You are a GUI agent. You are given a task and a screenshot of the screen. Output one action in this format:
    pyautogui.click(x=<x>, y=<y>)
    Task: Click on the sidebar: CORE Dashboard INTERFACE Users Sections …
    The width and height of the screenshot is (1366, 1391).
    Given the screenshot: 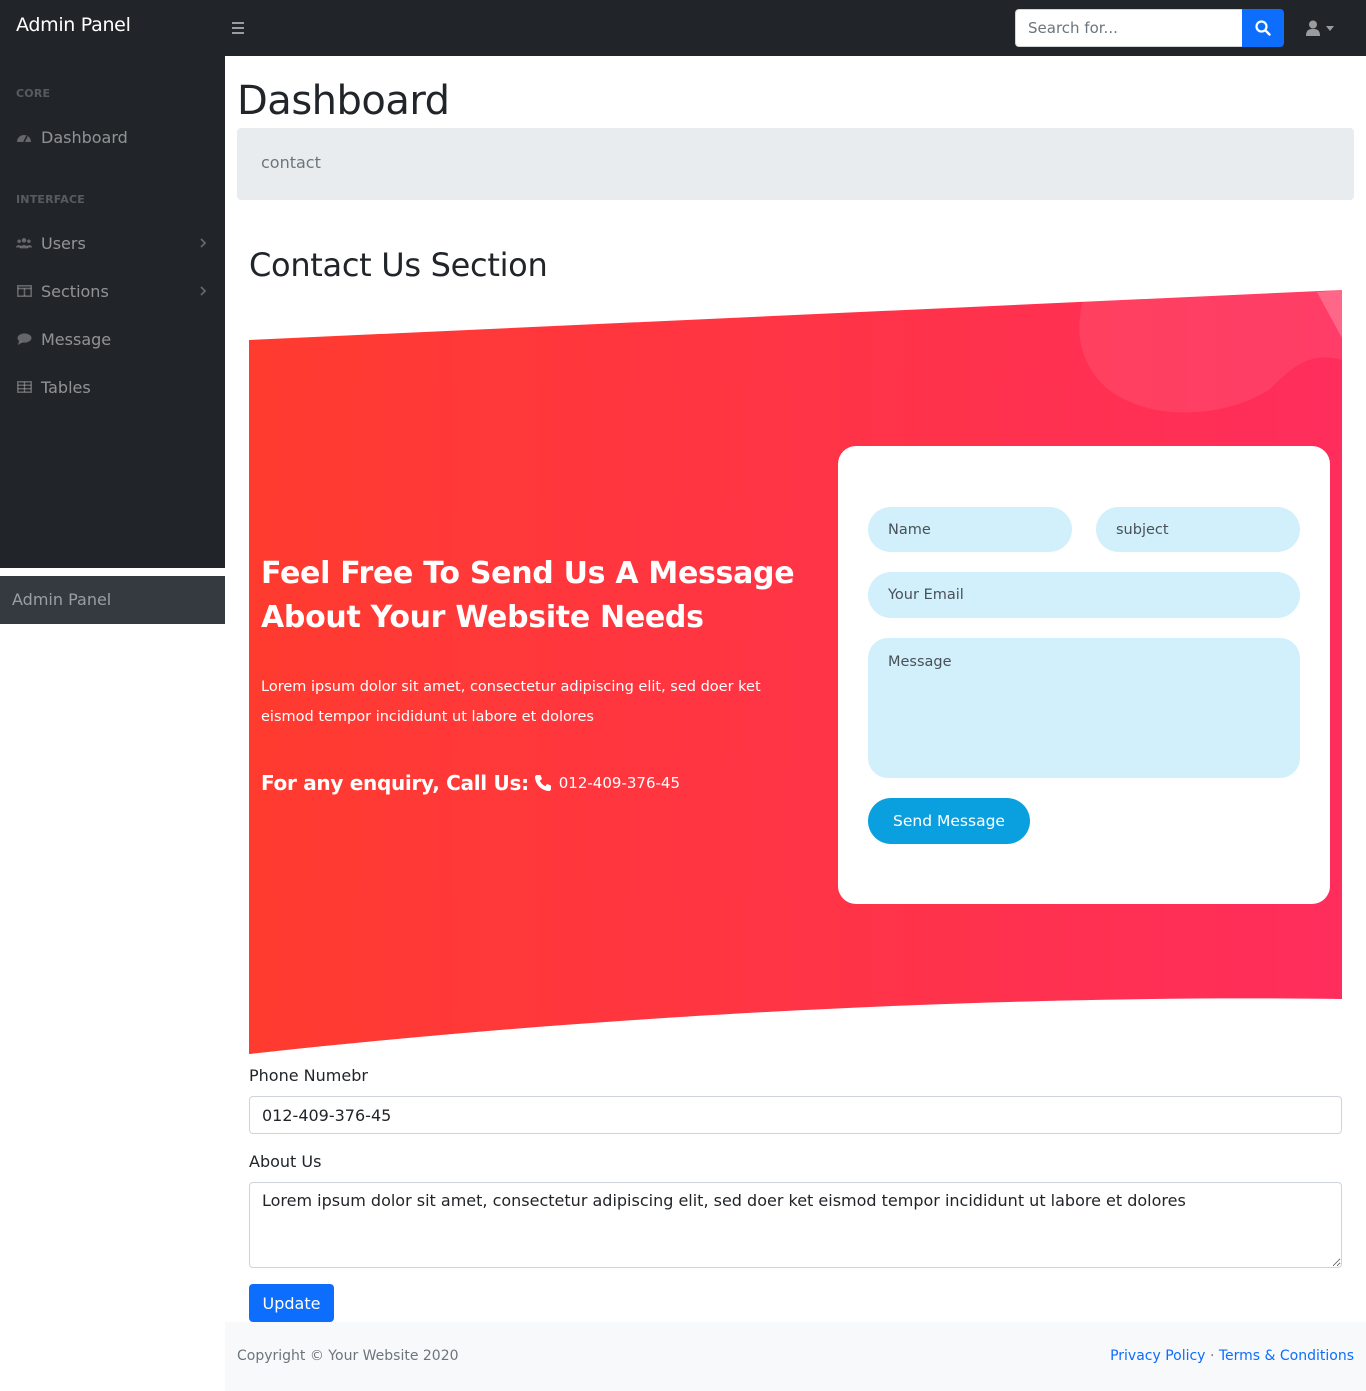 What is the action you would take?
    pyautogui.click(x=112, y=340)
    